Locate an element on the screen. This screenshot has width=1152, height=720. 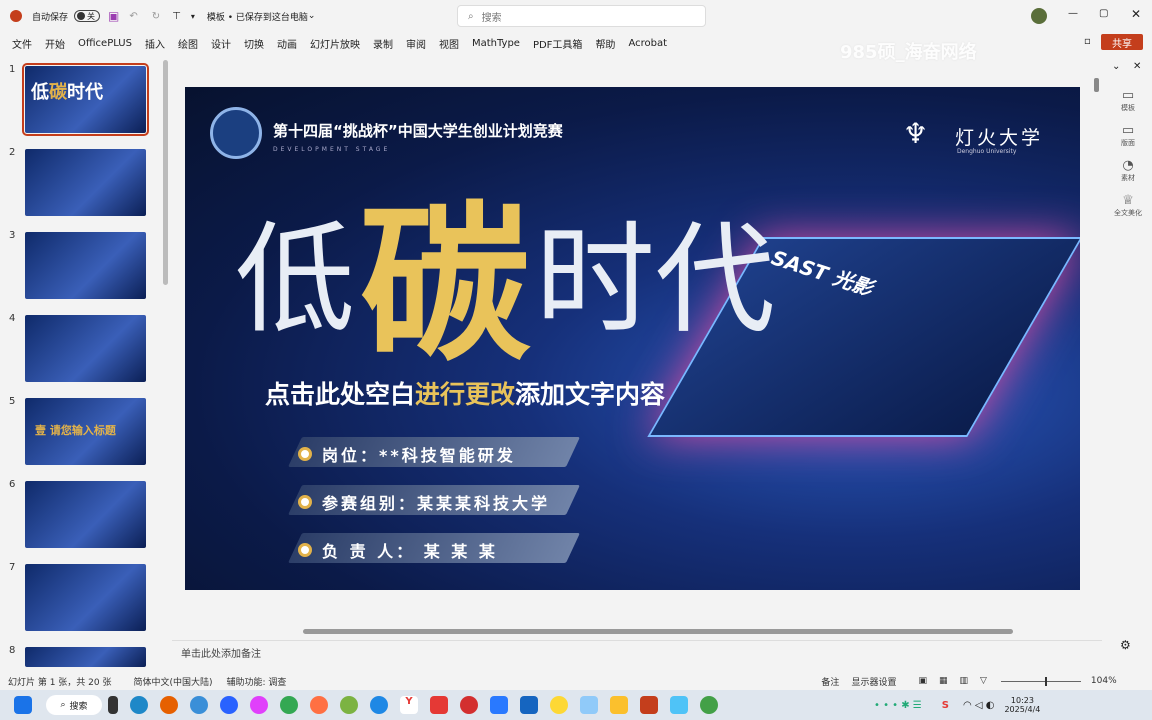
zoom-level: 104% is located at coordinates (1104, 681).